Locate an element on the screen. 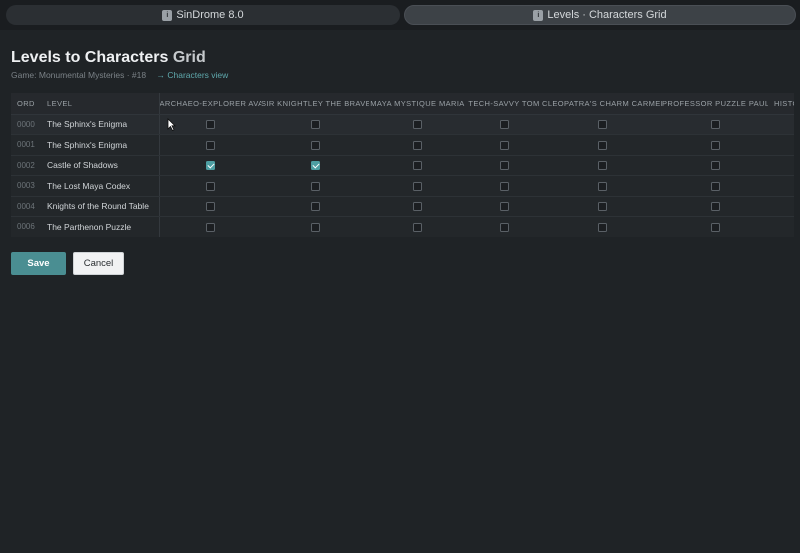 The width and height of the screenshot is (800, 553). tab-levels-characters-grid: i Levels · Characters Grid is located at coordinates (600, 15).